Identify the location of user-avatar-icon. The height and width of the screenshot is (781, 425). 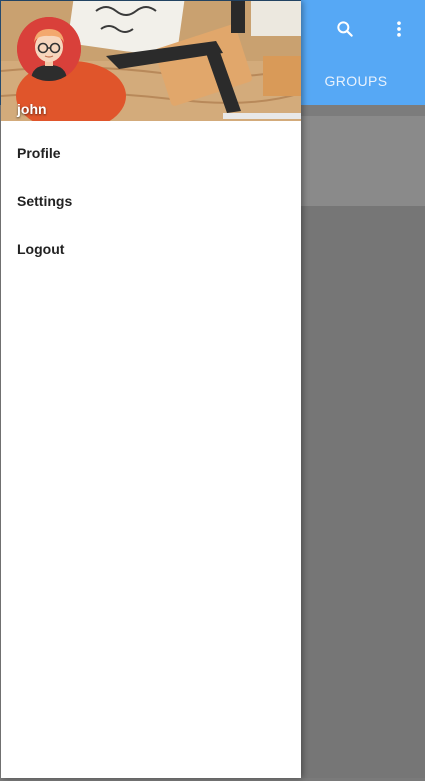
(49, 49).